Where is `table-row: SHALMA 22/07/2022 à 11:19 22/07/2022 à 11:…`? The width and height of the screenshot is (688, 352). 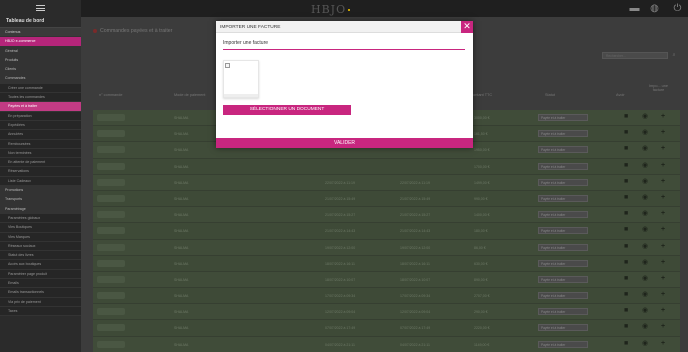 table-row: SHALMA 22/07/2022 à 11:19 22/07/2022 à 11:… is located at coordinates (386, 182).